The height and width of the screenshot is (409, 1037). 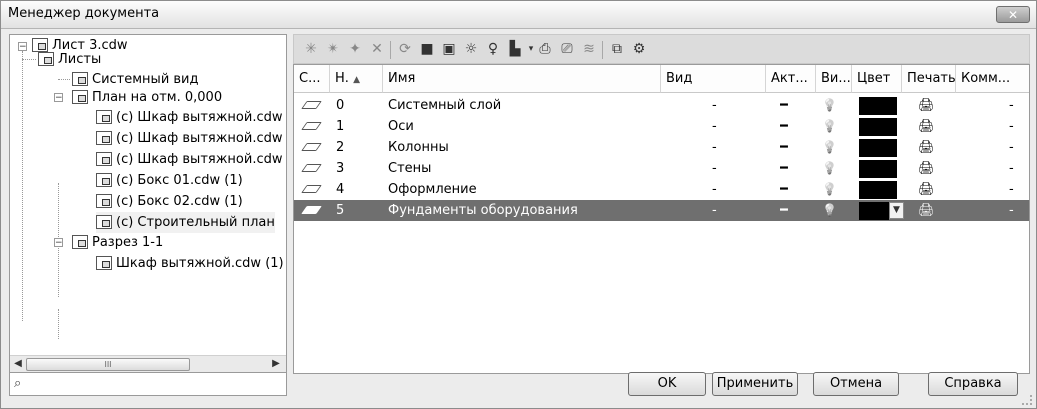 I want to click on column-header-view: Вид, so click(x=713, y=79).